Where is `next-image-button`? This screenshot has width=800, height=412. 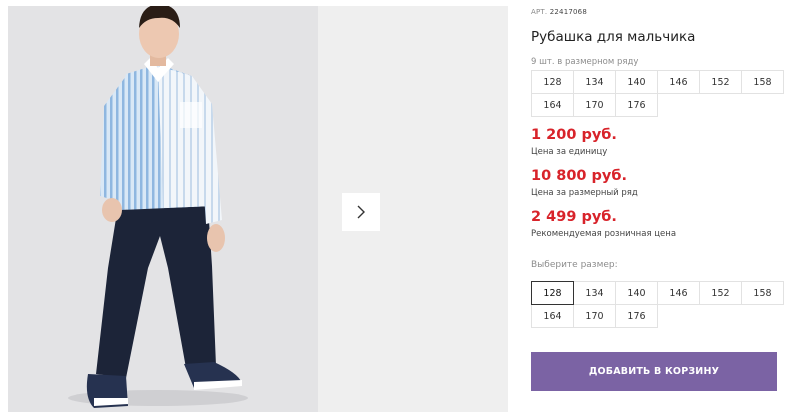 next-image-button is located at coordinates (361, 212).